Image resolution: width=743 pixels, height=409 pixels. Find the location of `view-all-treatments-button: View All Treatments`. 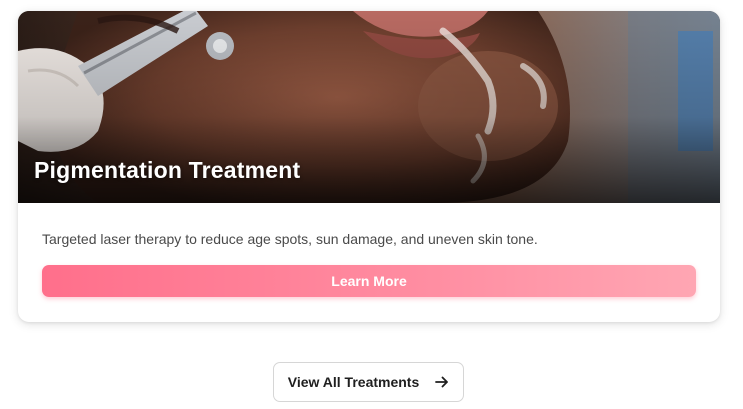

view-all-treatments-button: View All Treatments is located at coordinates (368, 382).